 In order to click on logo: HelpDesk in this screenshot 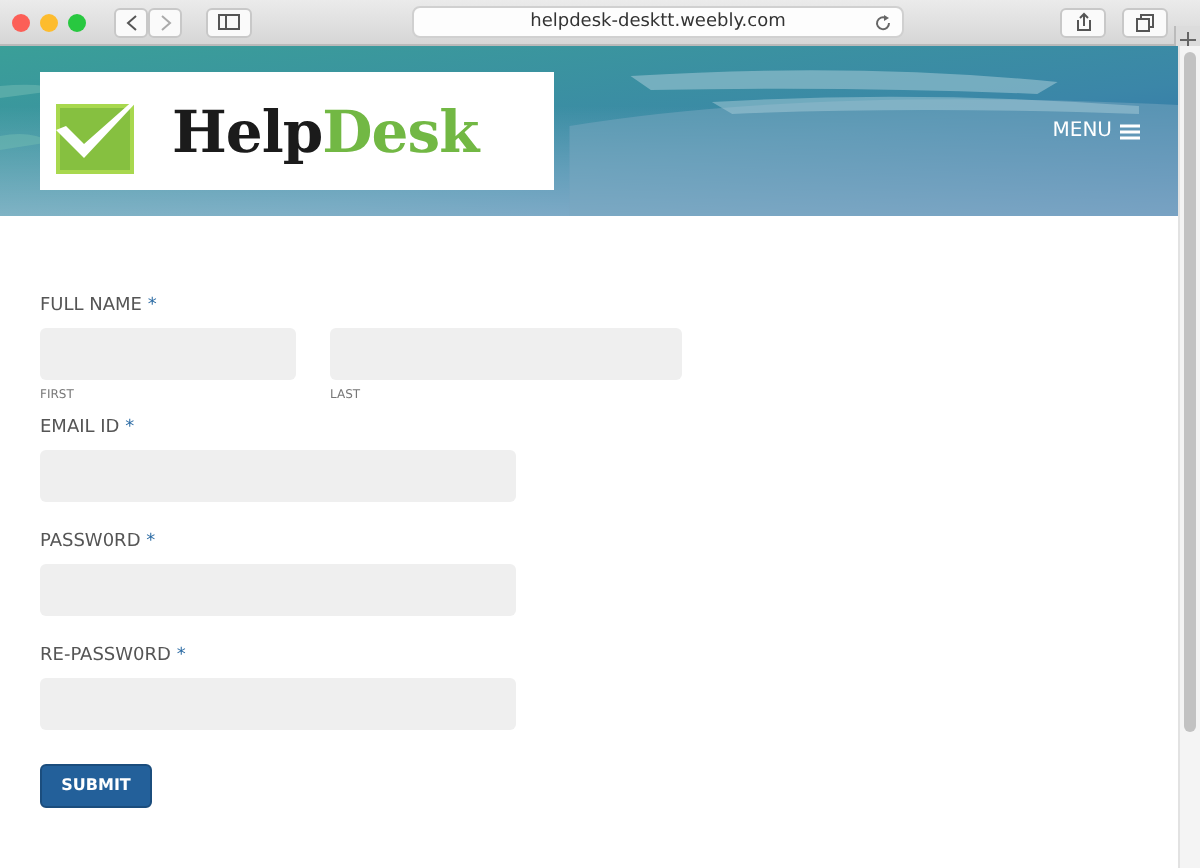, I will do `click(297, 131)`.